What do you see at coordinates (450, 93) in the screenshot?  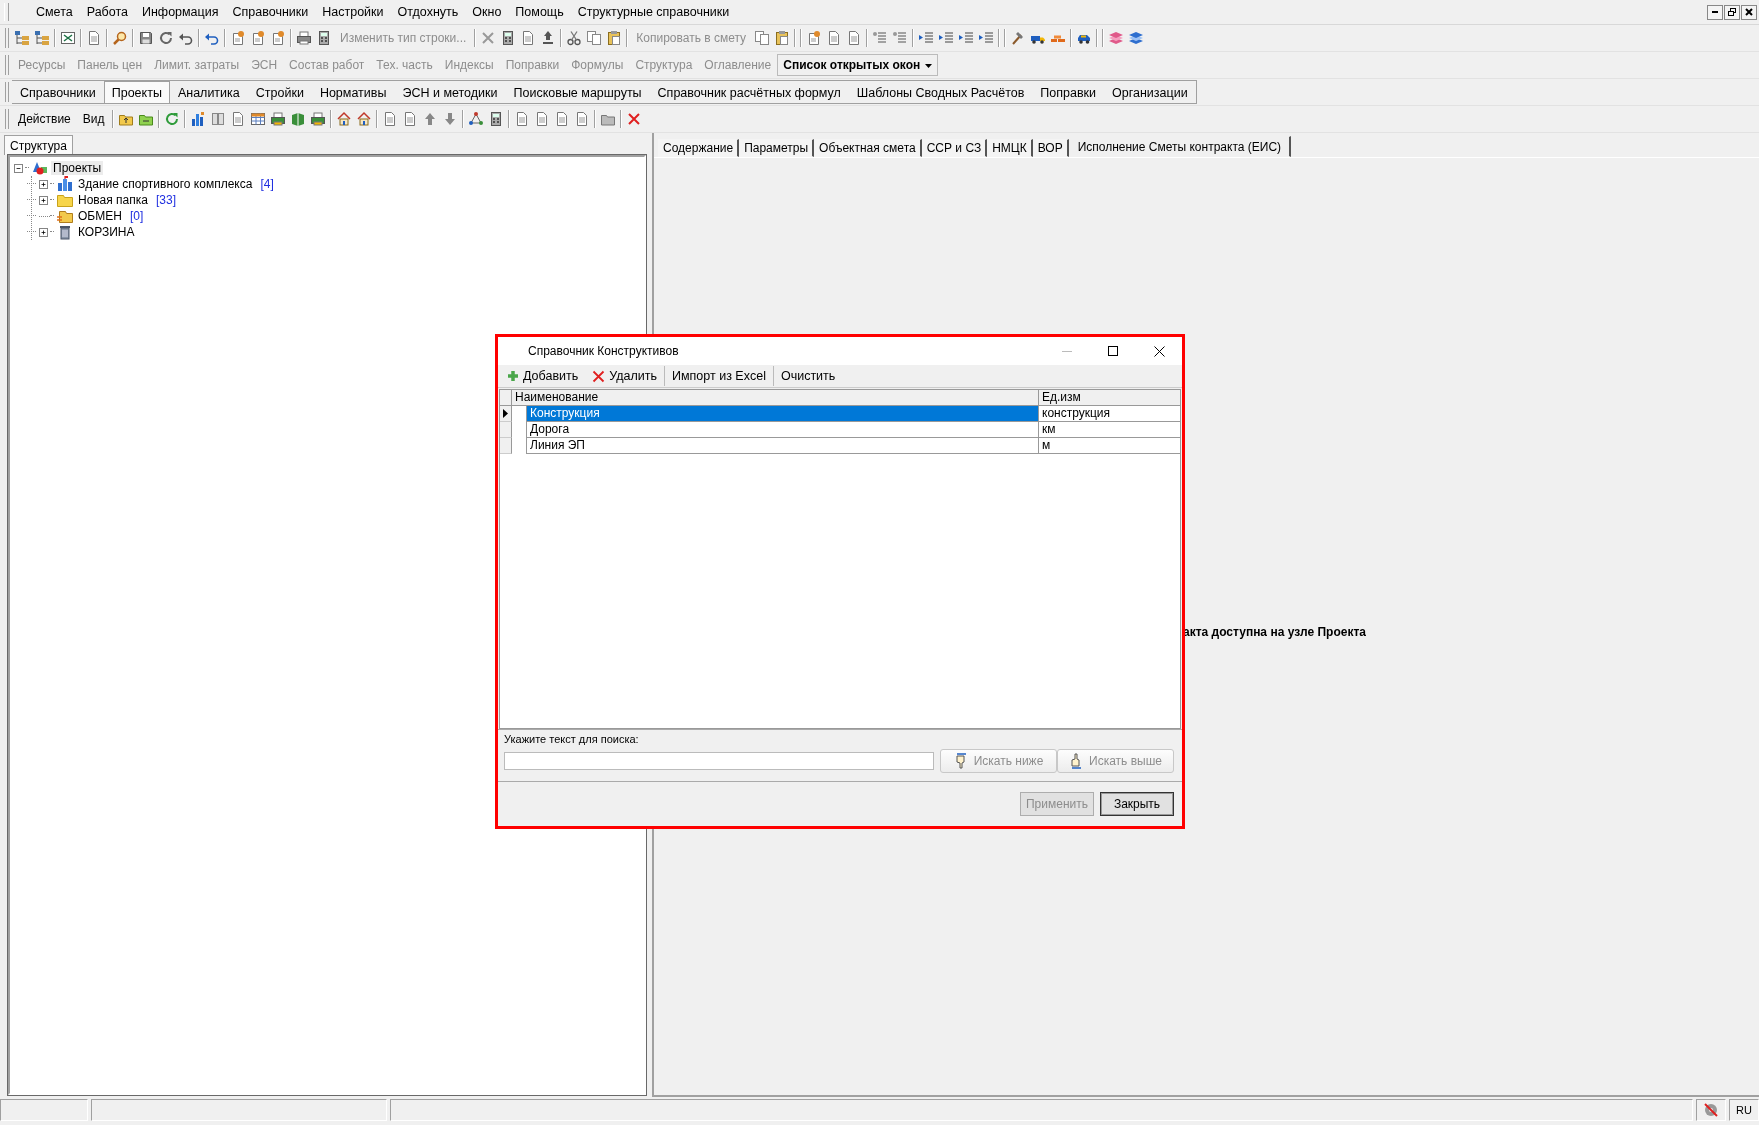 I see `tab: ЭСН и методики` at bounding box center [450, 93].